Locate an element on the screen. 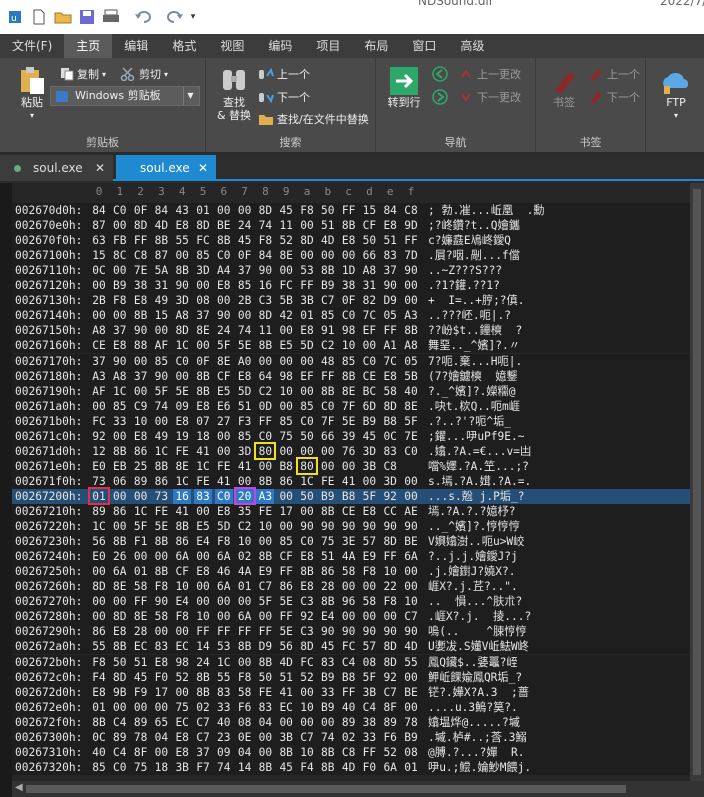 The image size is (704, 797). tab-view: 视图 is located at coordinates (232, 46).